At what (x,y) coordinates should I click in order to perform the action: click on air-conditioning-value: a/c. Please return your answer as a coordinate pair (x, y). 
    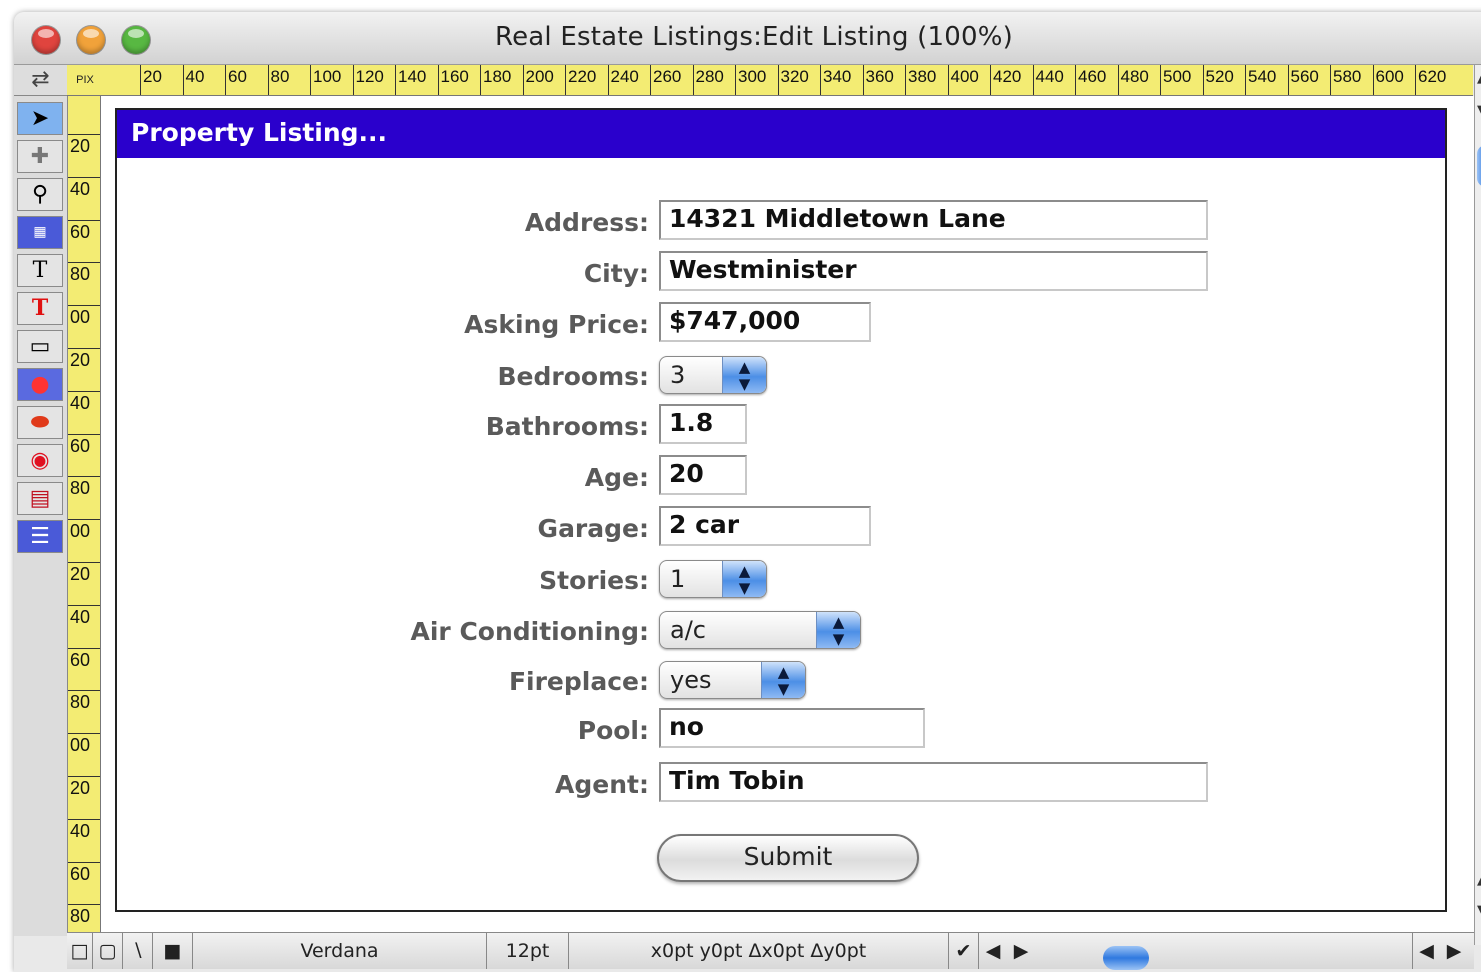
    Looking at the image, I should click on (688, 630).